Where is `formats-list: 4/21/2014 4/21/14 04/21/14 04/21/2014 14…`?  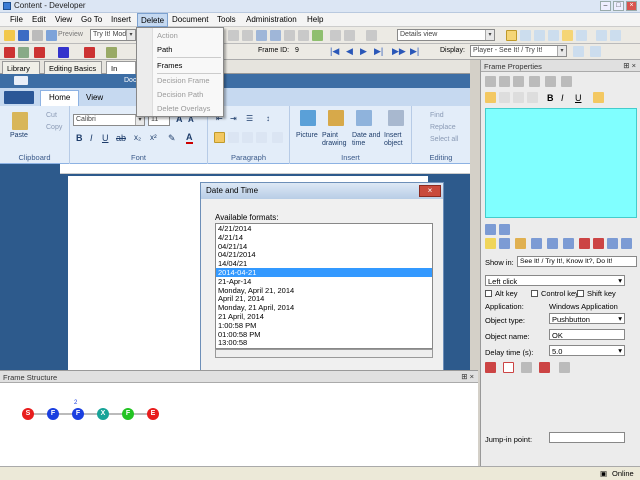
formats-list: 4/21/2014 4/21/14 04/21/14 04/21/2014 14… is located at coordinates (324, 286).